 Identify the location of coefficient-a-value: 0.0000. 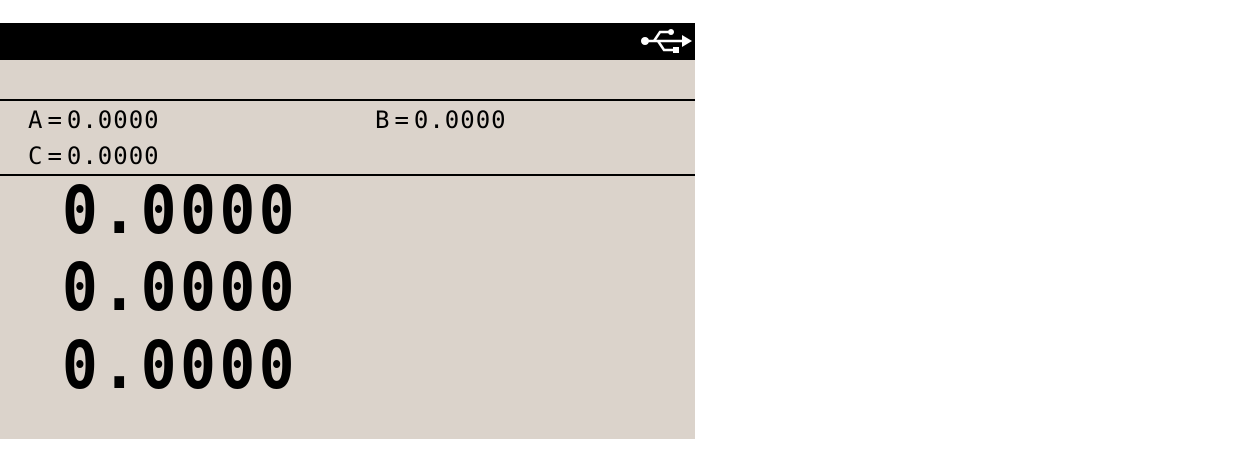
(113, 120).